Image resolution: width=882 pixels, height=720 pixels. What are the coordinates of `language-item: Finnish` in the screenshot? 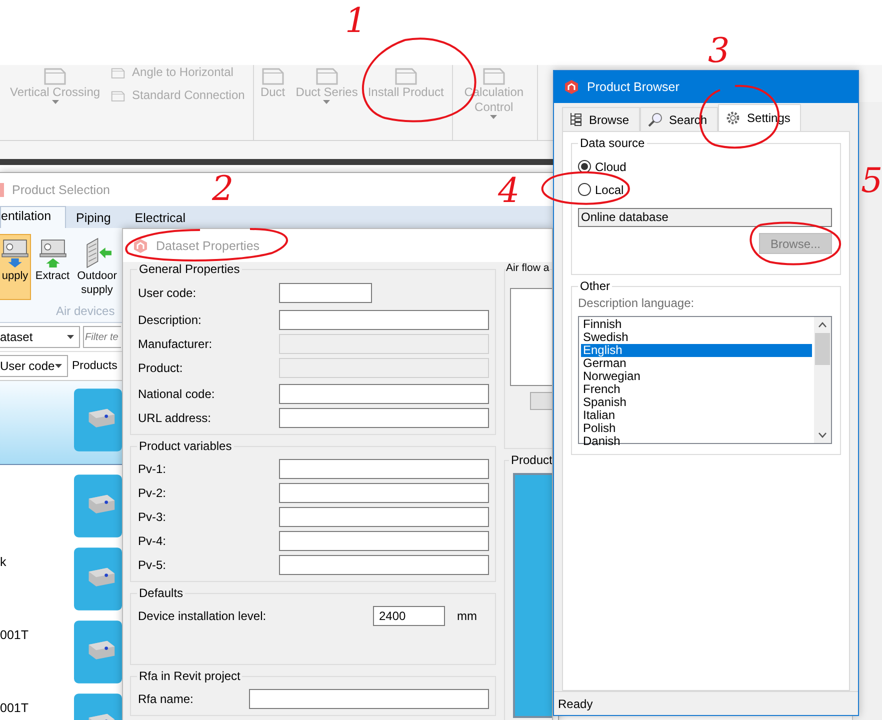 It's located at (696, 324).